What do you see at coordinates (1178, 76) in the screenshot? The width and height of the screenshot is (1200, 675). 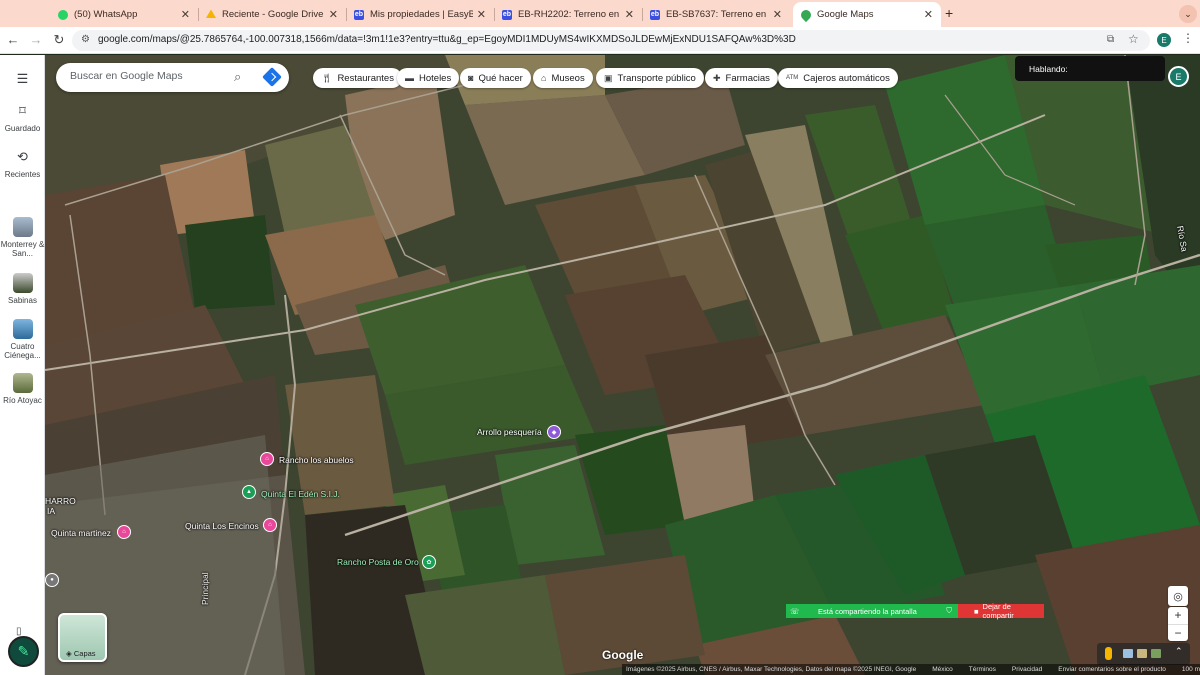 I see `account-avatar: E` at bounding box center [1178, 76].